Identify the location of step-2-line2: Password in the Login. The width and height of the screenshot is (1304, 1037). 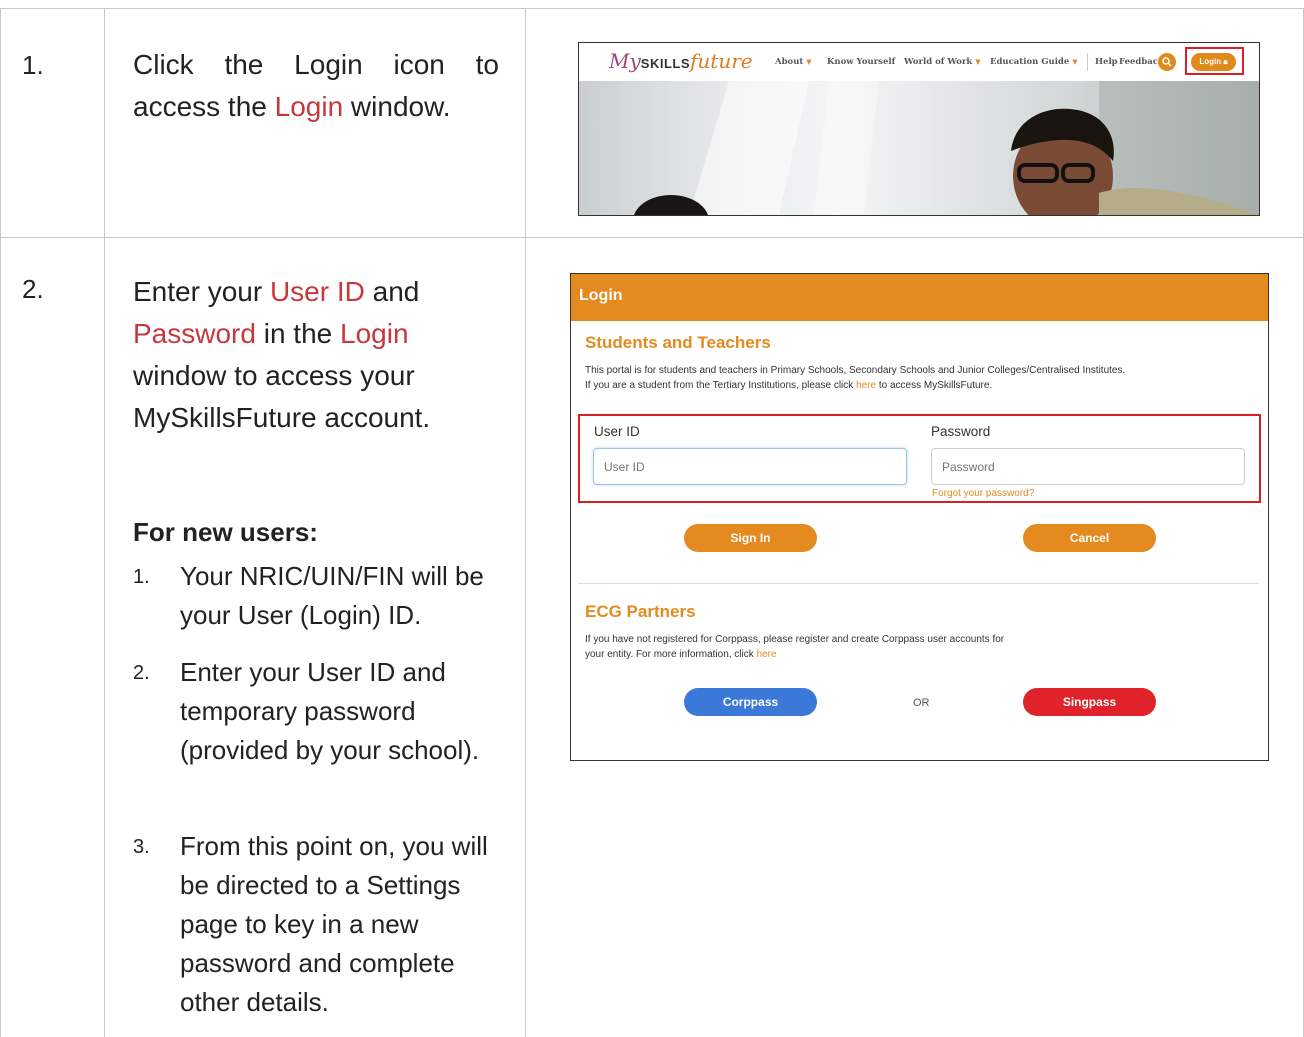
(271, 333).